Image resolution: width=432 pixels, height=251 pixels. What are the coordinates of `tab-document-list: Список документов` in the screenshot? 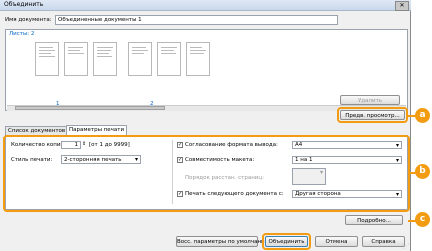 It's located at (37, 130).